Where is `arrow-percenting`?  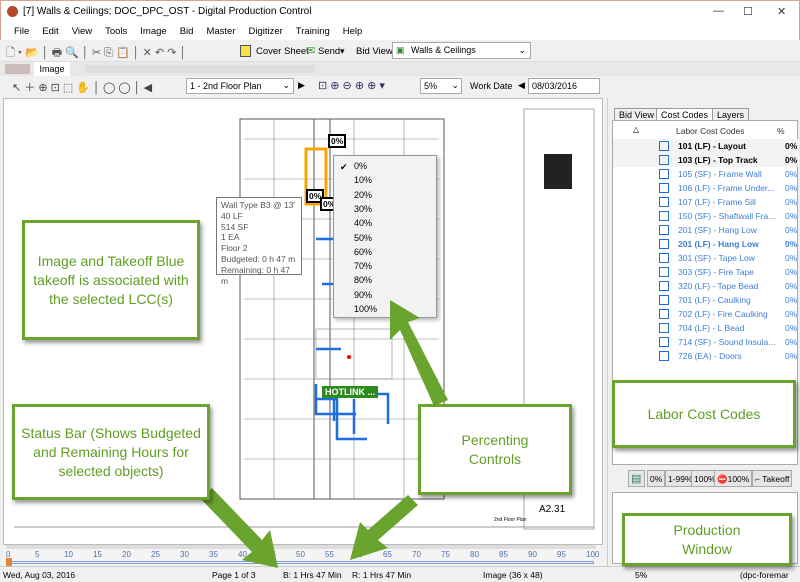 arrow-percenting is located at coordinates (419, 353).